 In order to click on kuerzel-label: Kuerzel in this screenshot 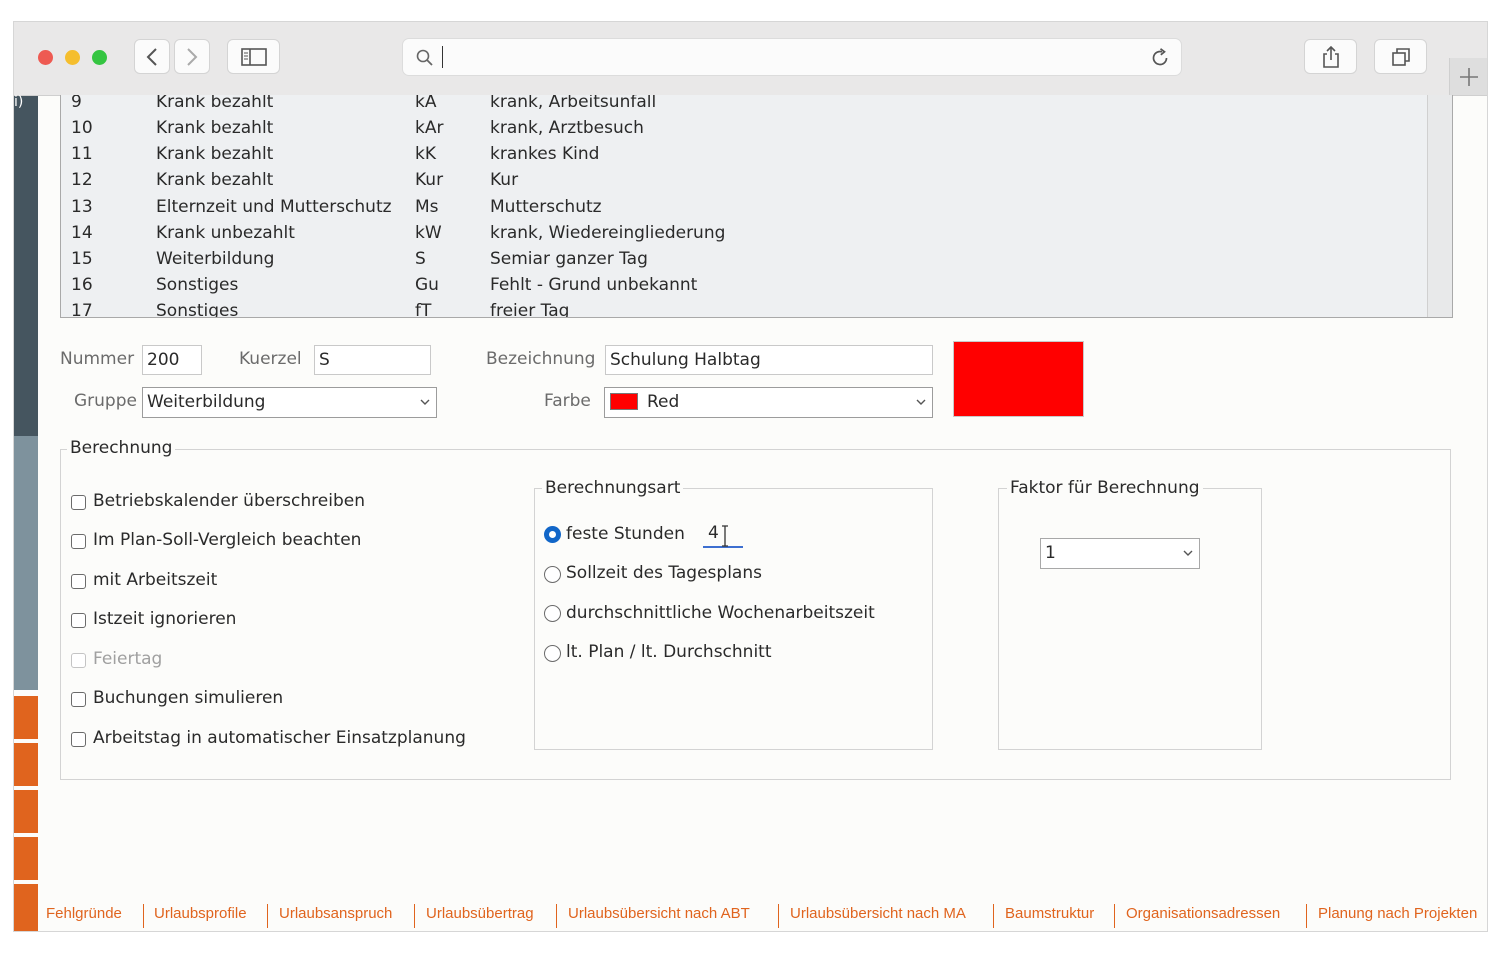, I will do `click(270, 359)`.